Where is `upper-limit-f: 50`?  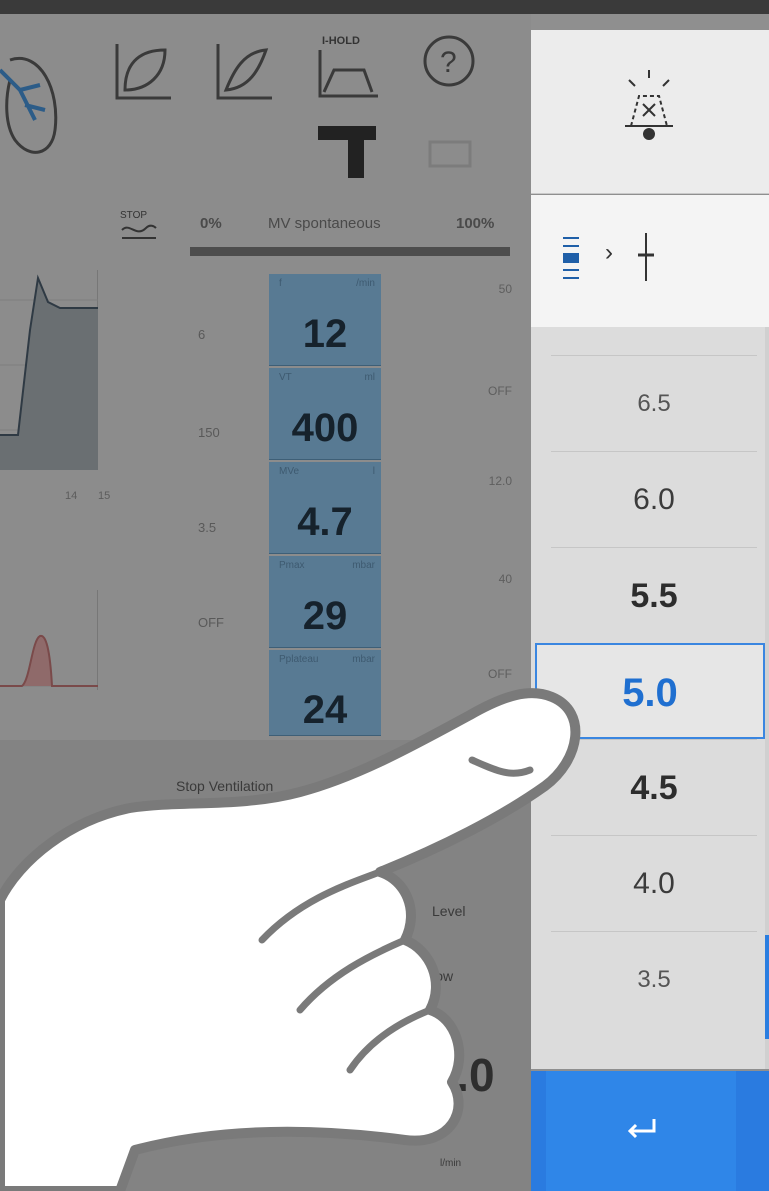 upper-limit-f: 50 is located at coordinates (505, 289).